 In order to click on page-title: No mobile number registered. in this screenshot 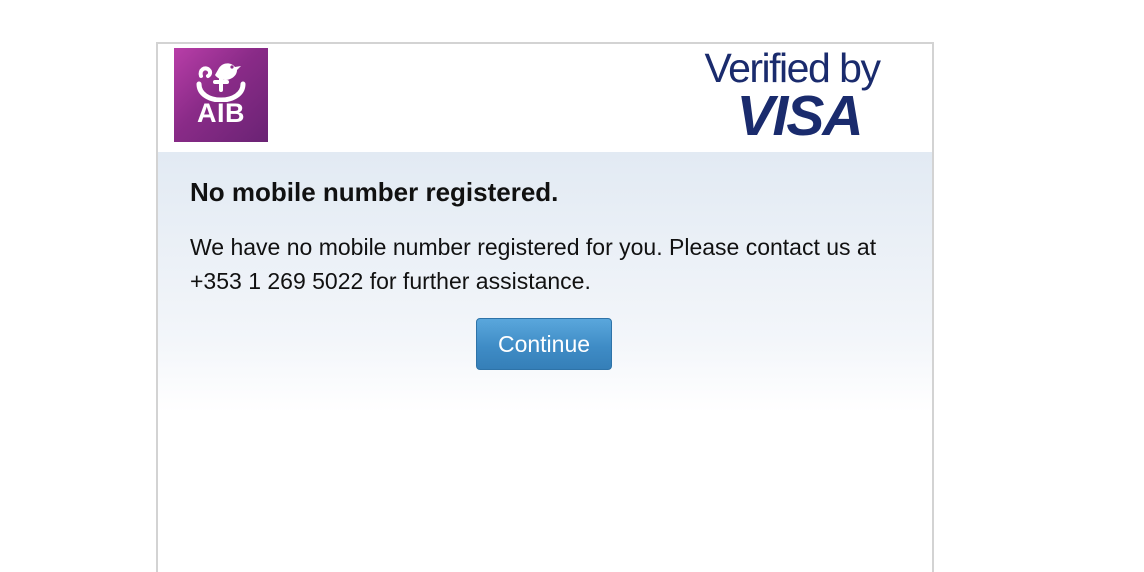, I will do `click(374, 192)`.